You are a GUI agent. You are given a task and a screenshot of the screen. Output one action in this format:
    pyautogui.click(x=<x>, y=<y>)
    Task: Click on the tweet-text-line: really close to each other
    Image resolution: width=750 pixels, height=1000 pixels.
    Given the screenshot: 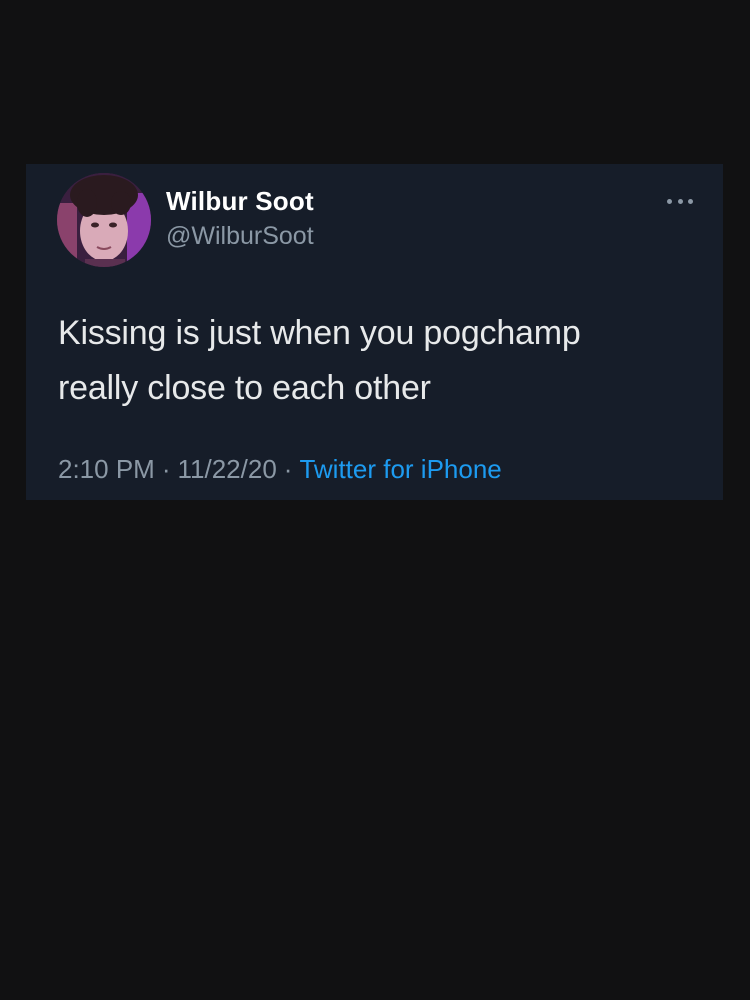 What is the action you would take?
    pyautogui.click(x=244, y=388)
    